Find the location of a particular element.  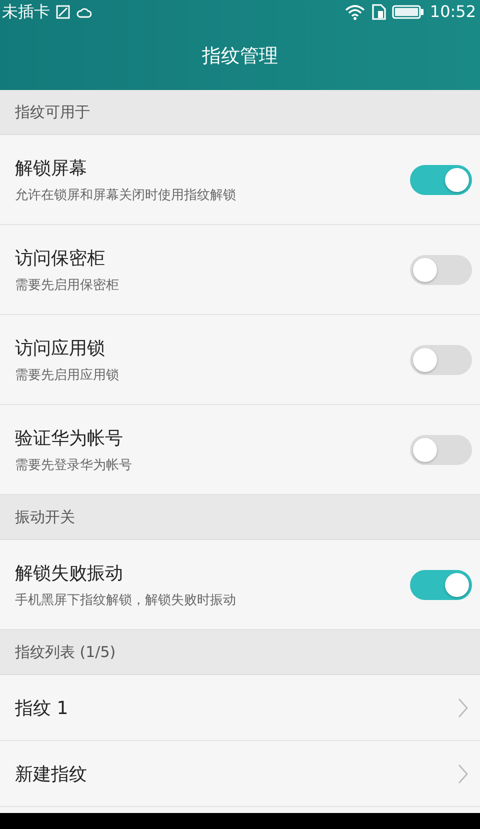

image-icon is located at coordinates (63, 11).